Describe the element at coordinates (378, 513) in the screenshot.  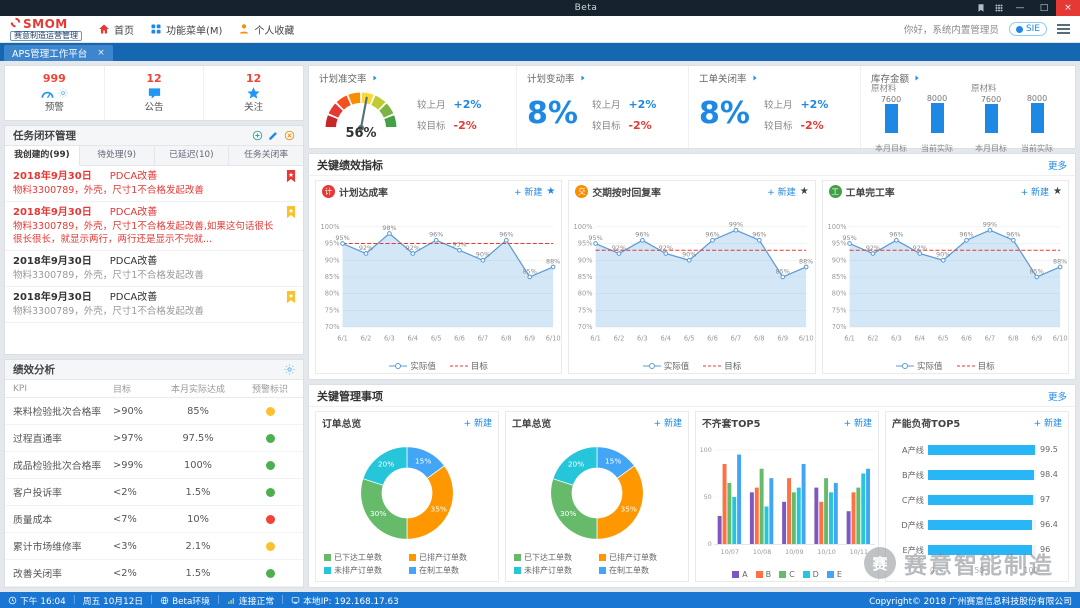
I see `svg-text: 30%` at that location.